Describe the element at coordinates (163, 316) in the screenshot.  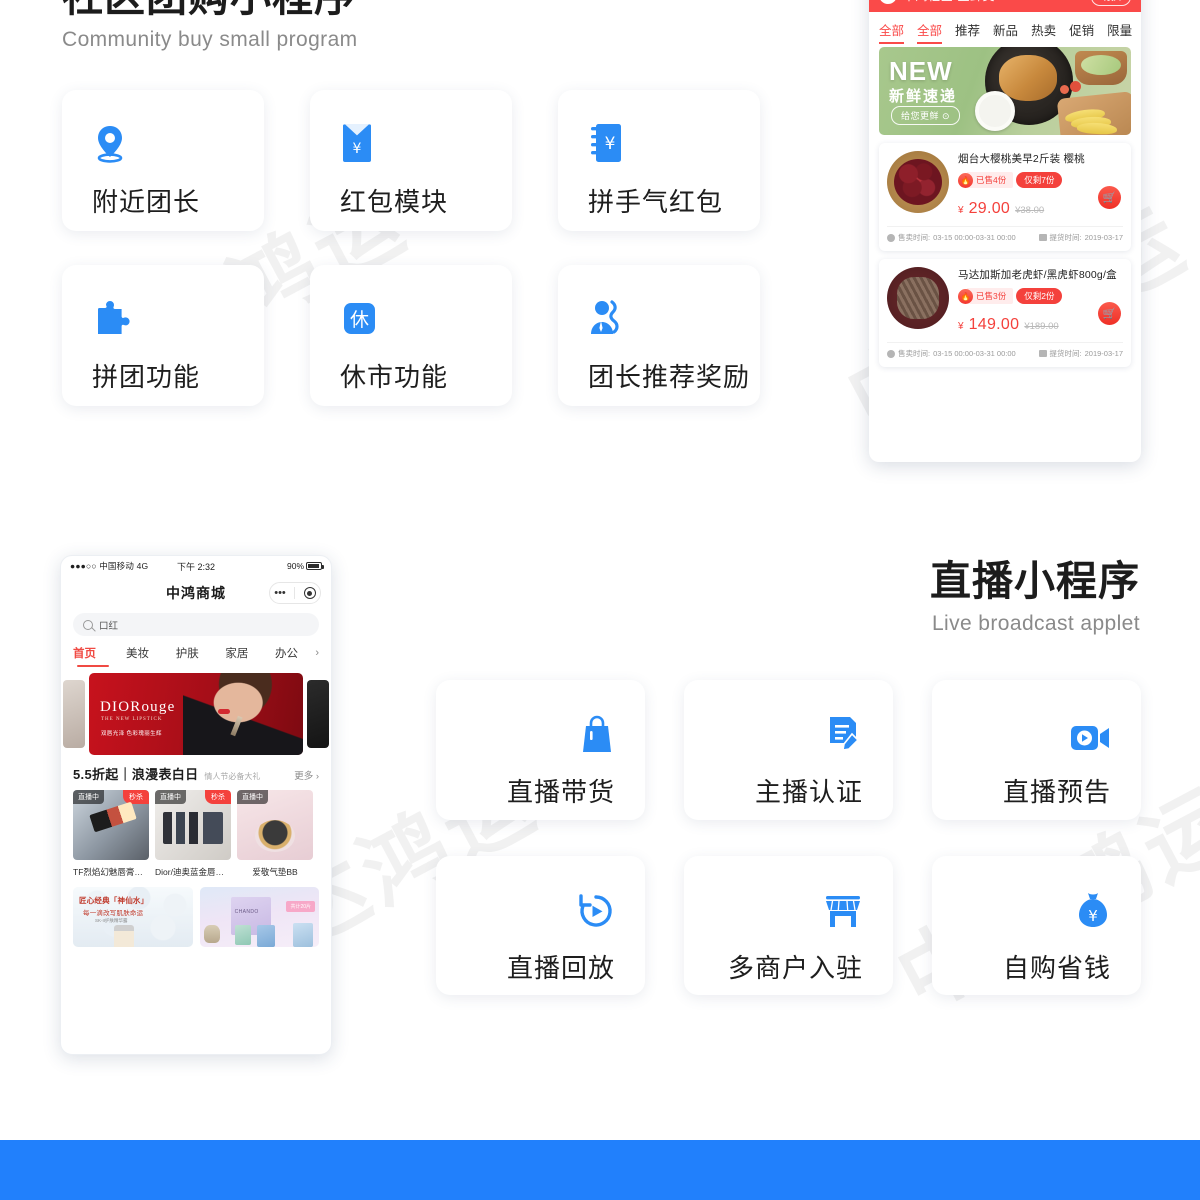
I see `puzzle-piece-icon` at that location.